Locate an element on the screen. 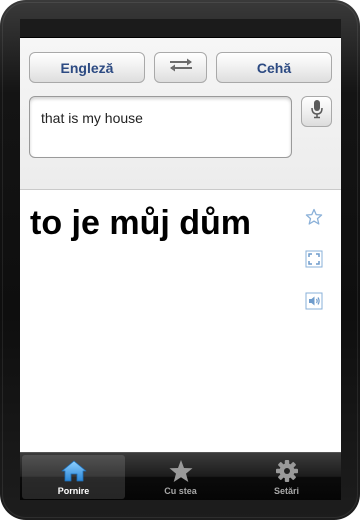 The image size is (360, 520). source-text-input: that is my house is located at coordinates (160, 127).